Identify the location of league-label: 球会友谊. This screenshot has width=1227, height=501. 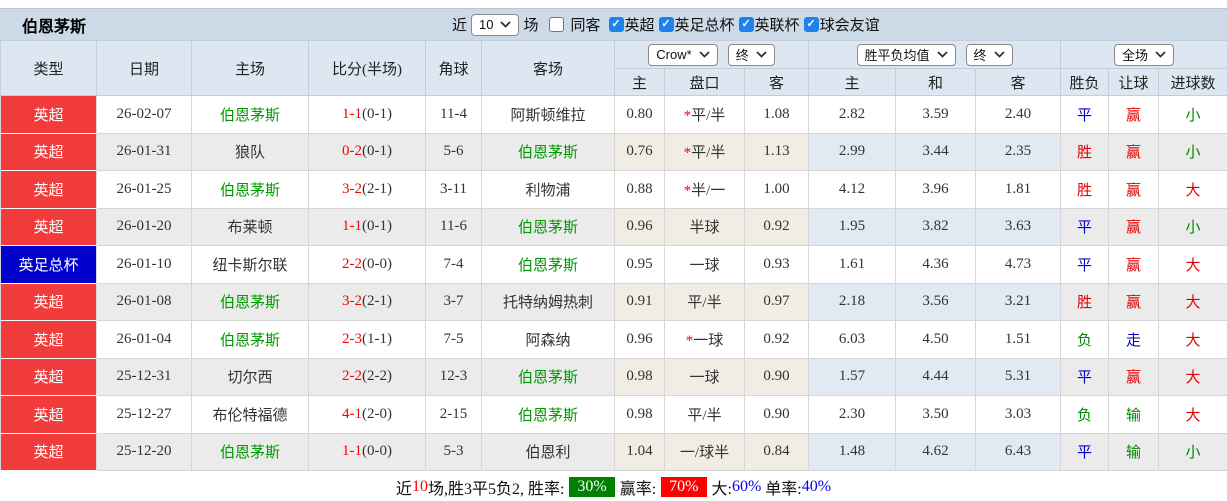
(849, 26).